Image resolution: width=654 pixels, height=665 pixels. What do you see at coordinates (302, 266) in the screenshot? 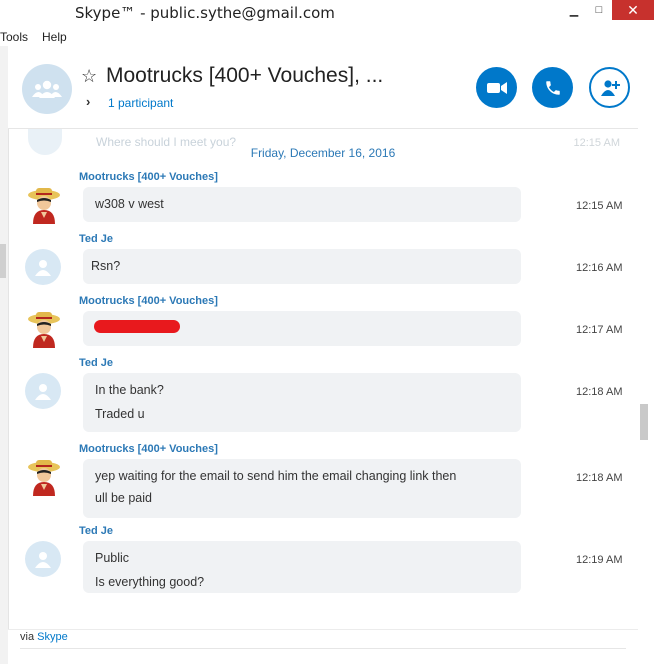
I see `message-bubble: Rsn?` at bounding box center [302, 266].